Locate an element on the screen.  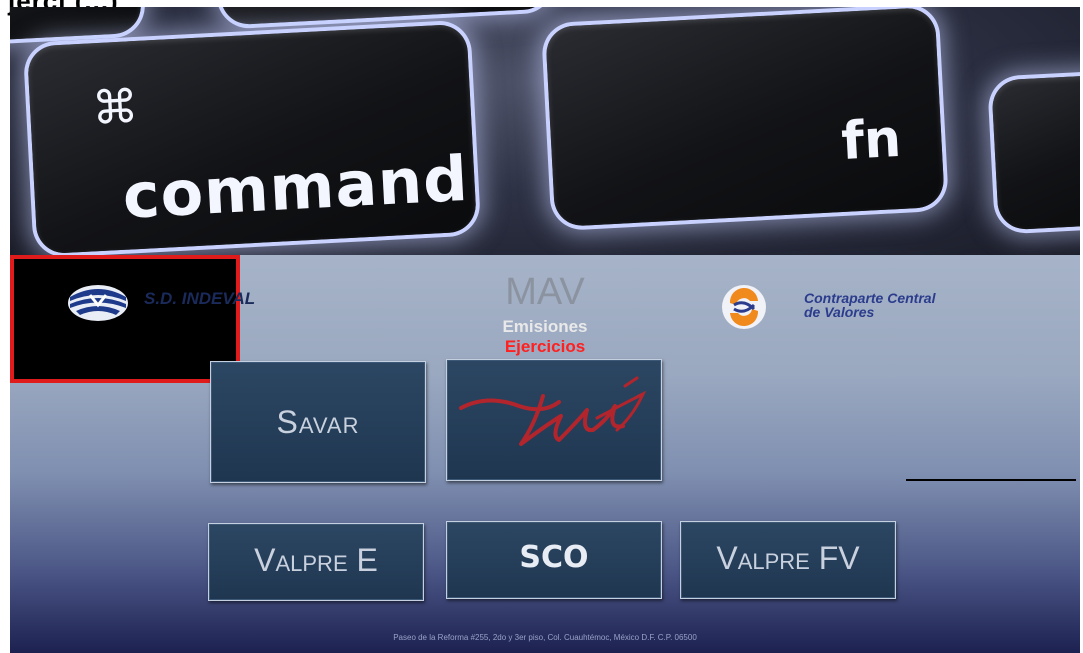
keyboard-key-top-middle is located at coordinates (385, 16).